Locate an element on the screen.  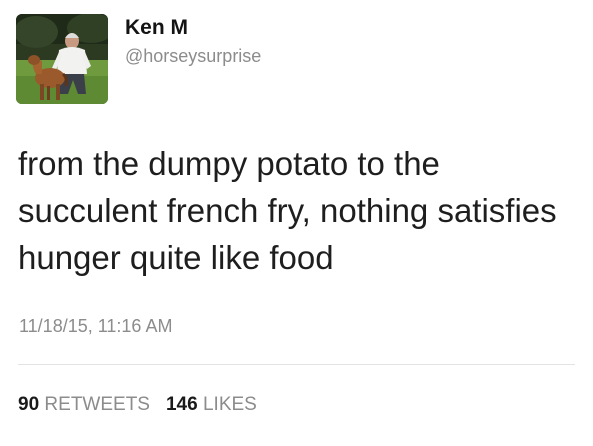
author-handle: @horseysurprise is located at coordinates (193, 56).